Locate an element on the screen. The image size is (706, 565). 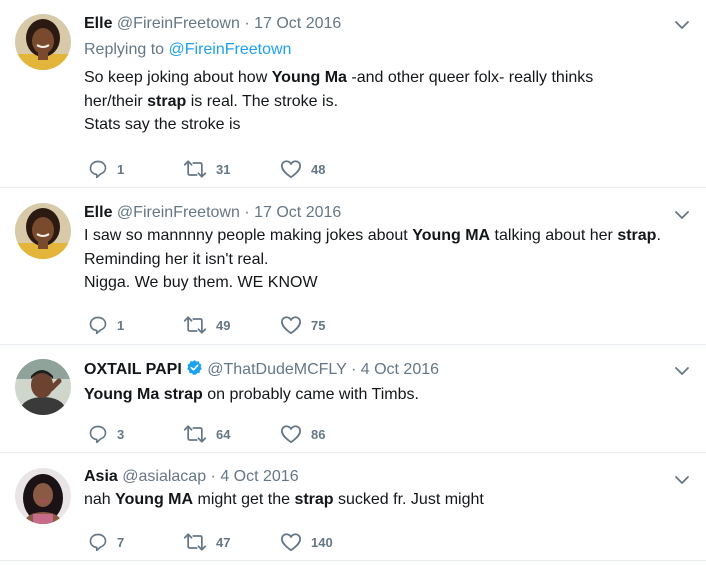
replying-to-label: Replying to is located at coordinates (124, 49).